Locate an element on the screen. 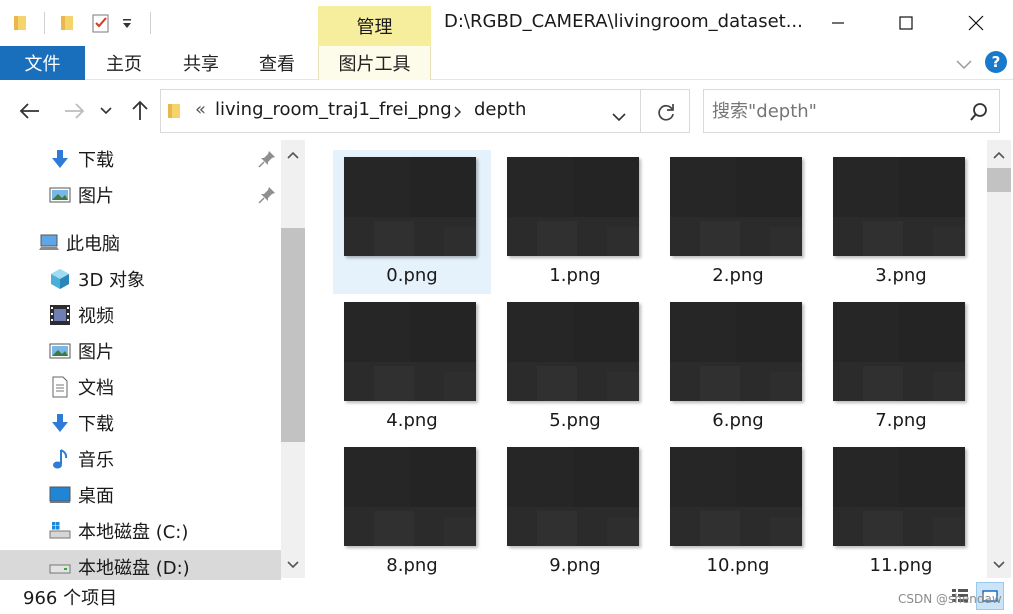 This screenshot has width=1013, height=614. ribbon-tabs: 文件 主页 共享 查看 图片工具 is located at coordinates (506, 63).